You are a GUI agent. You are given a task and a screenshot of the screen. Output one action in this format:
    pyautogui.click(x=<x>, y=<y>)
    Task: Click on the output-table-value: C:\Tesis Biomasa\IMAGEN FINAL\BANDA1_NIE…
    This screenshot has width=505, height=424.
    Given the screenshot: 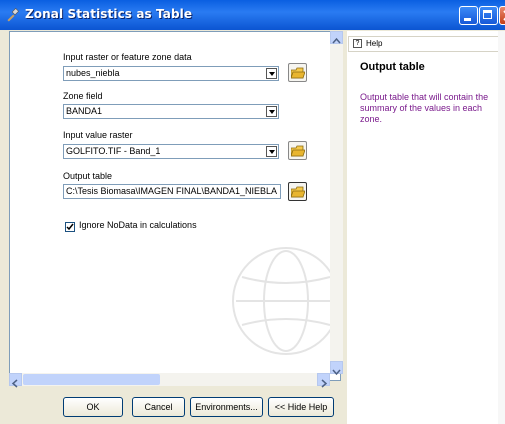 What is the action you would take?
    pyautogui.click(x=172, y=191)
    